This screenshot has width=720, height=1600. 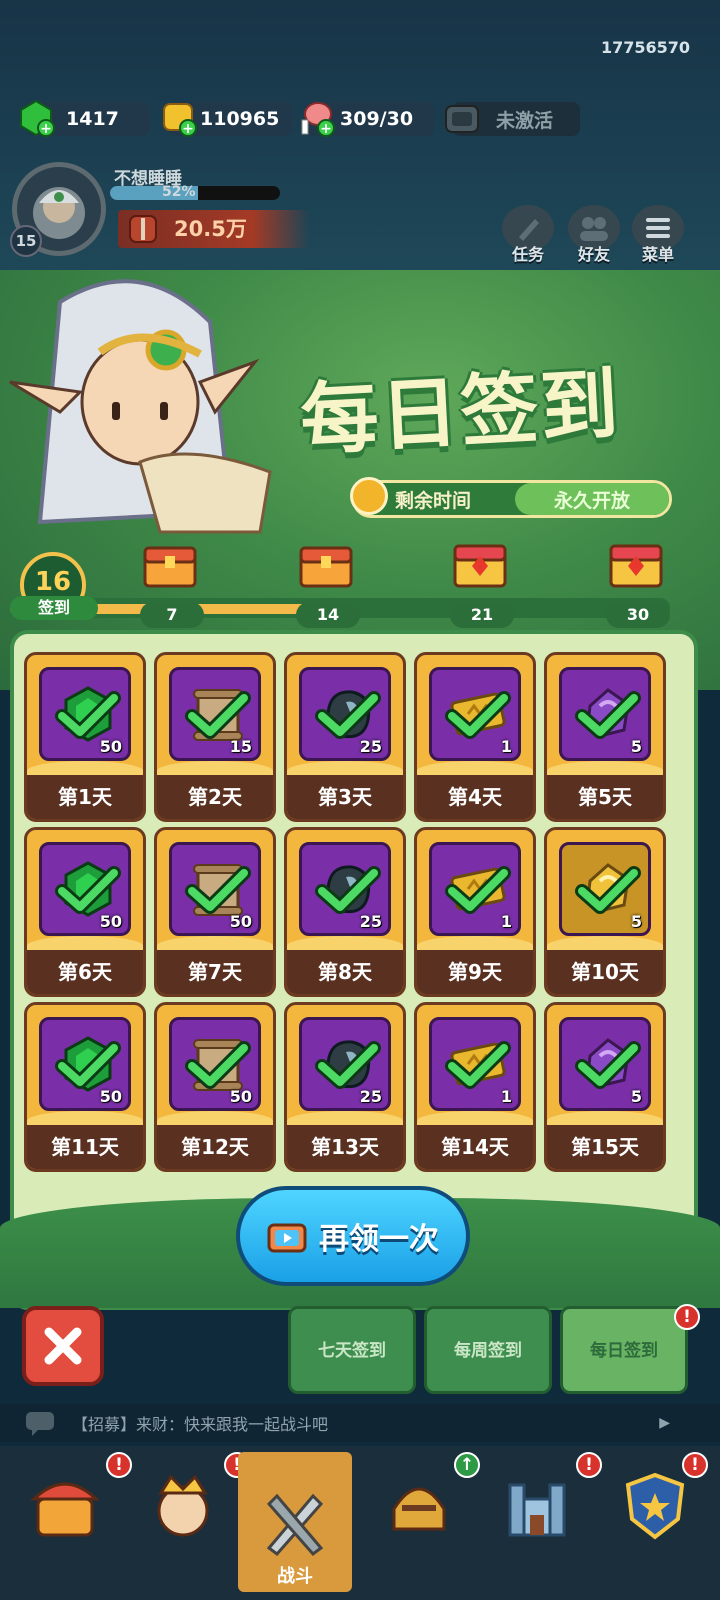 What do you see at coordinates (624, 1350) in the screenshot?
I see `tab-daily: 每日签到` at bounding box center [624, 1350].